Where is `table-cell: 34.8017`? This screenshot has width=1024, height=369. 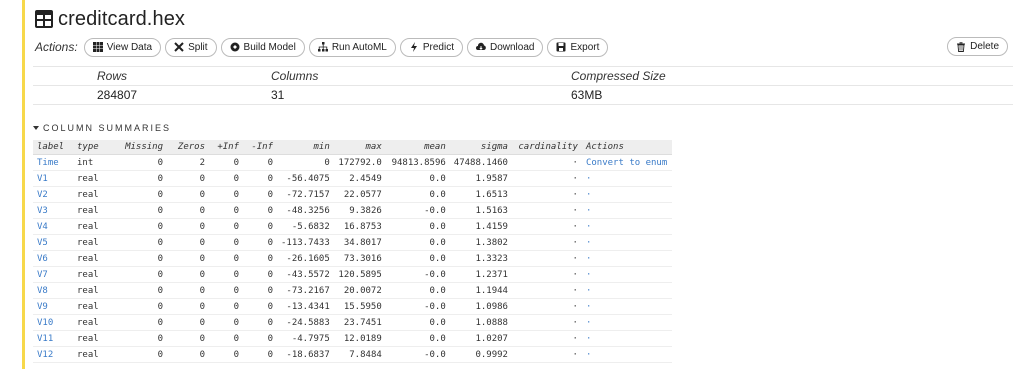
table-cell: 34.8017 is located at coordinates (359, 242).